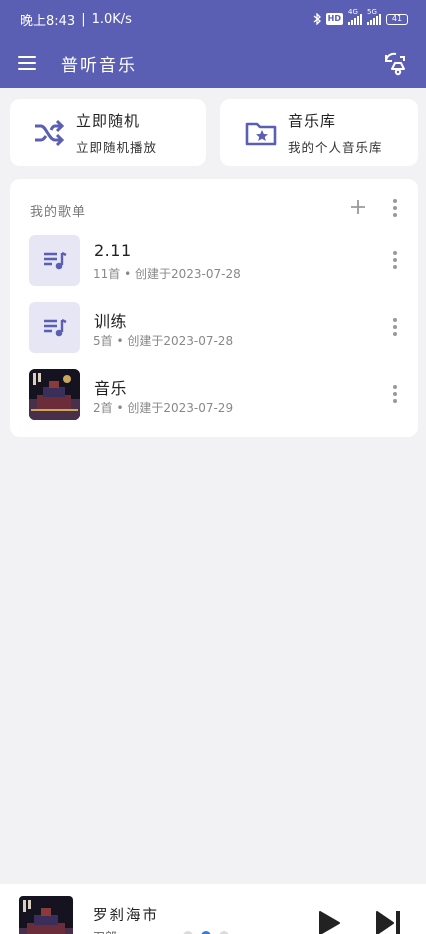 The height and width of the screenshot is (934, 426). I want to click on toolbar: 普听音乐, so click(213, 63).